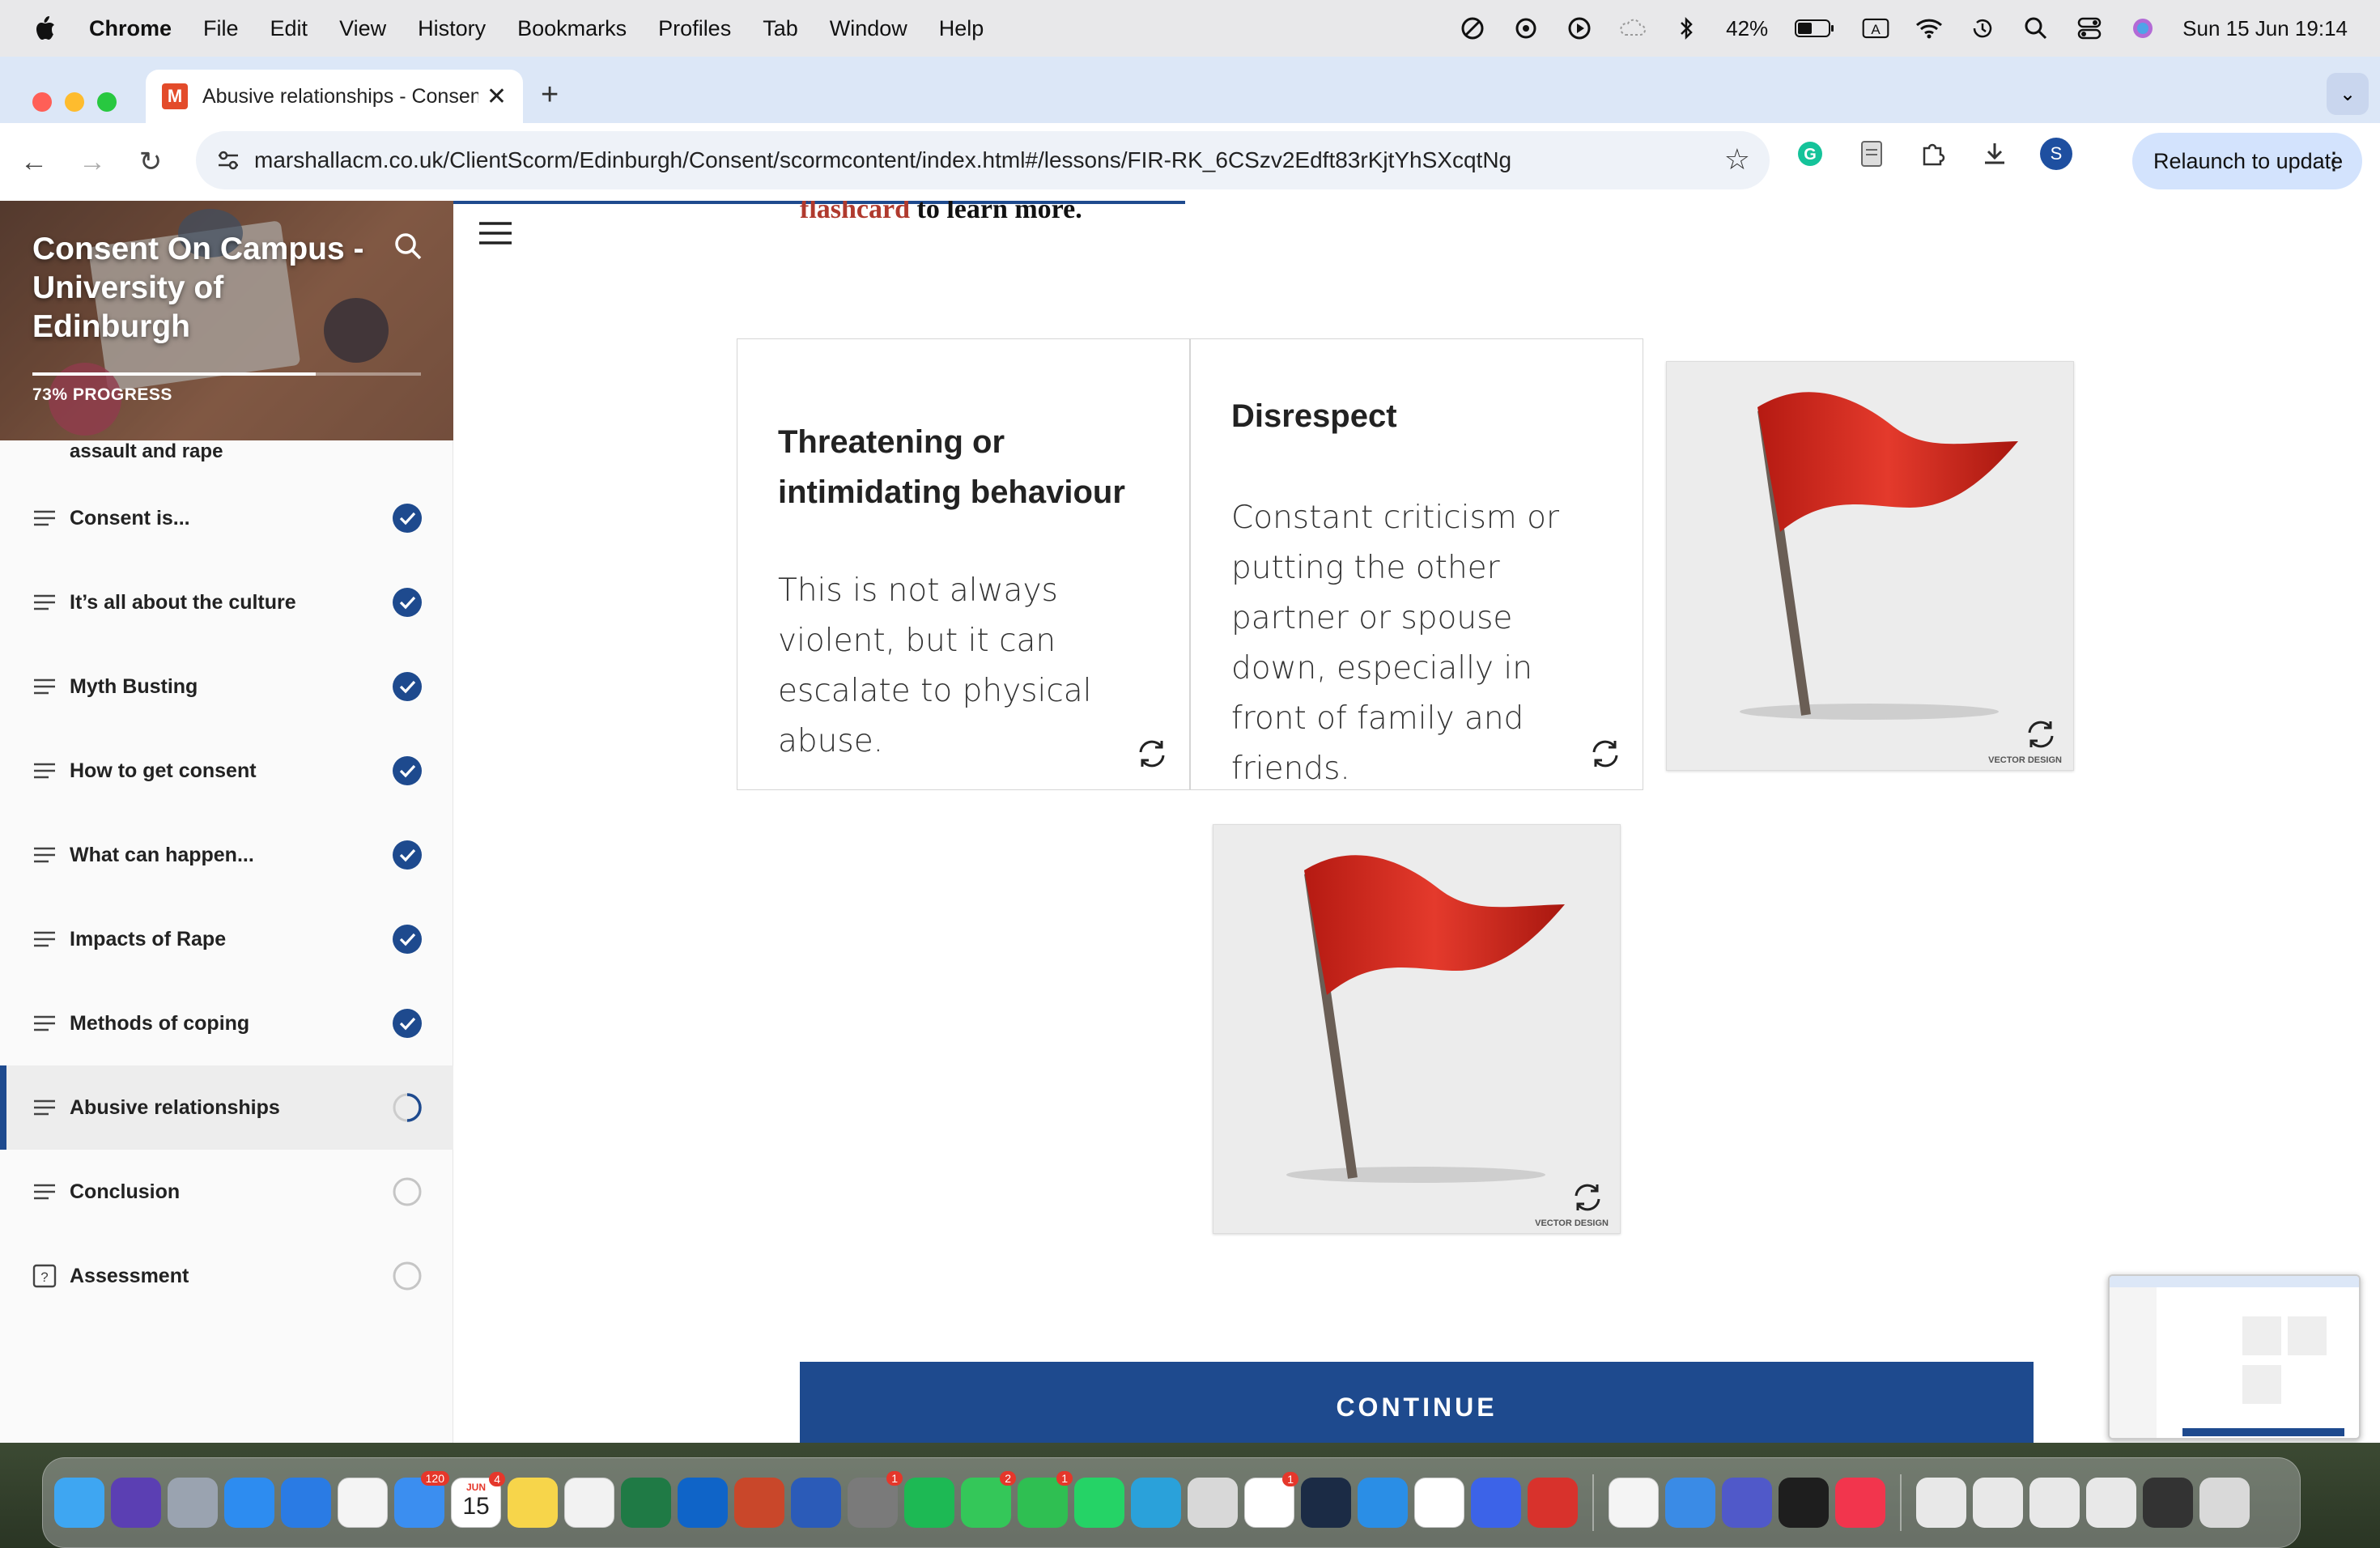 The width and height of the screenshot is (2380, 1548). What do you see at coordinates (45, 29) in the screenshot?
I see `apple-icon` at bounding box center [45, 29].